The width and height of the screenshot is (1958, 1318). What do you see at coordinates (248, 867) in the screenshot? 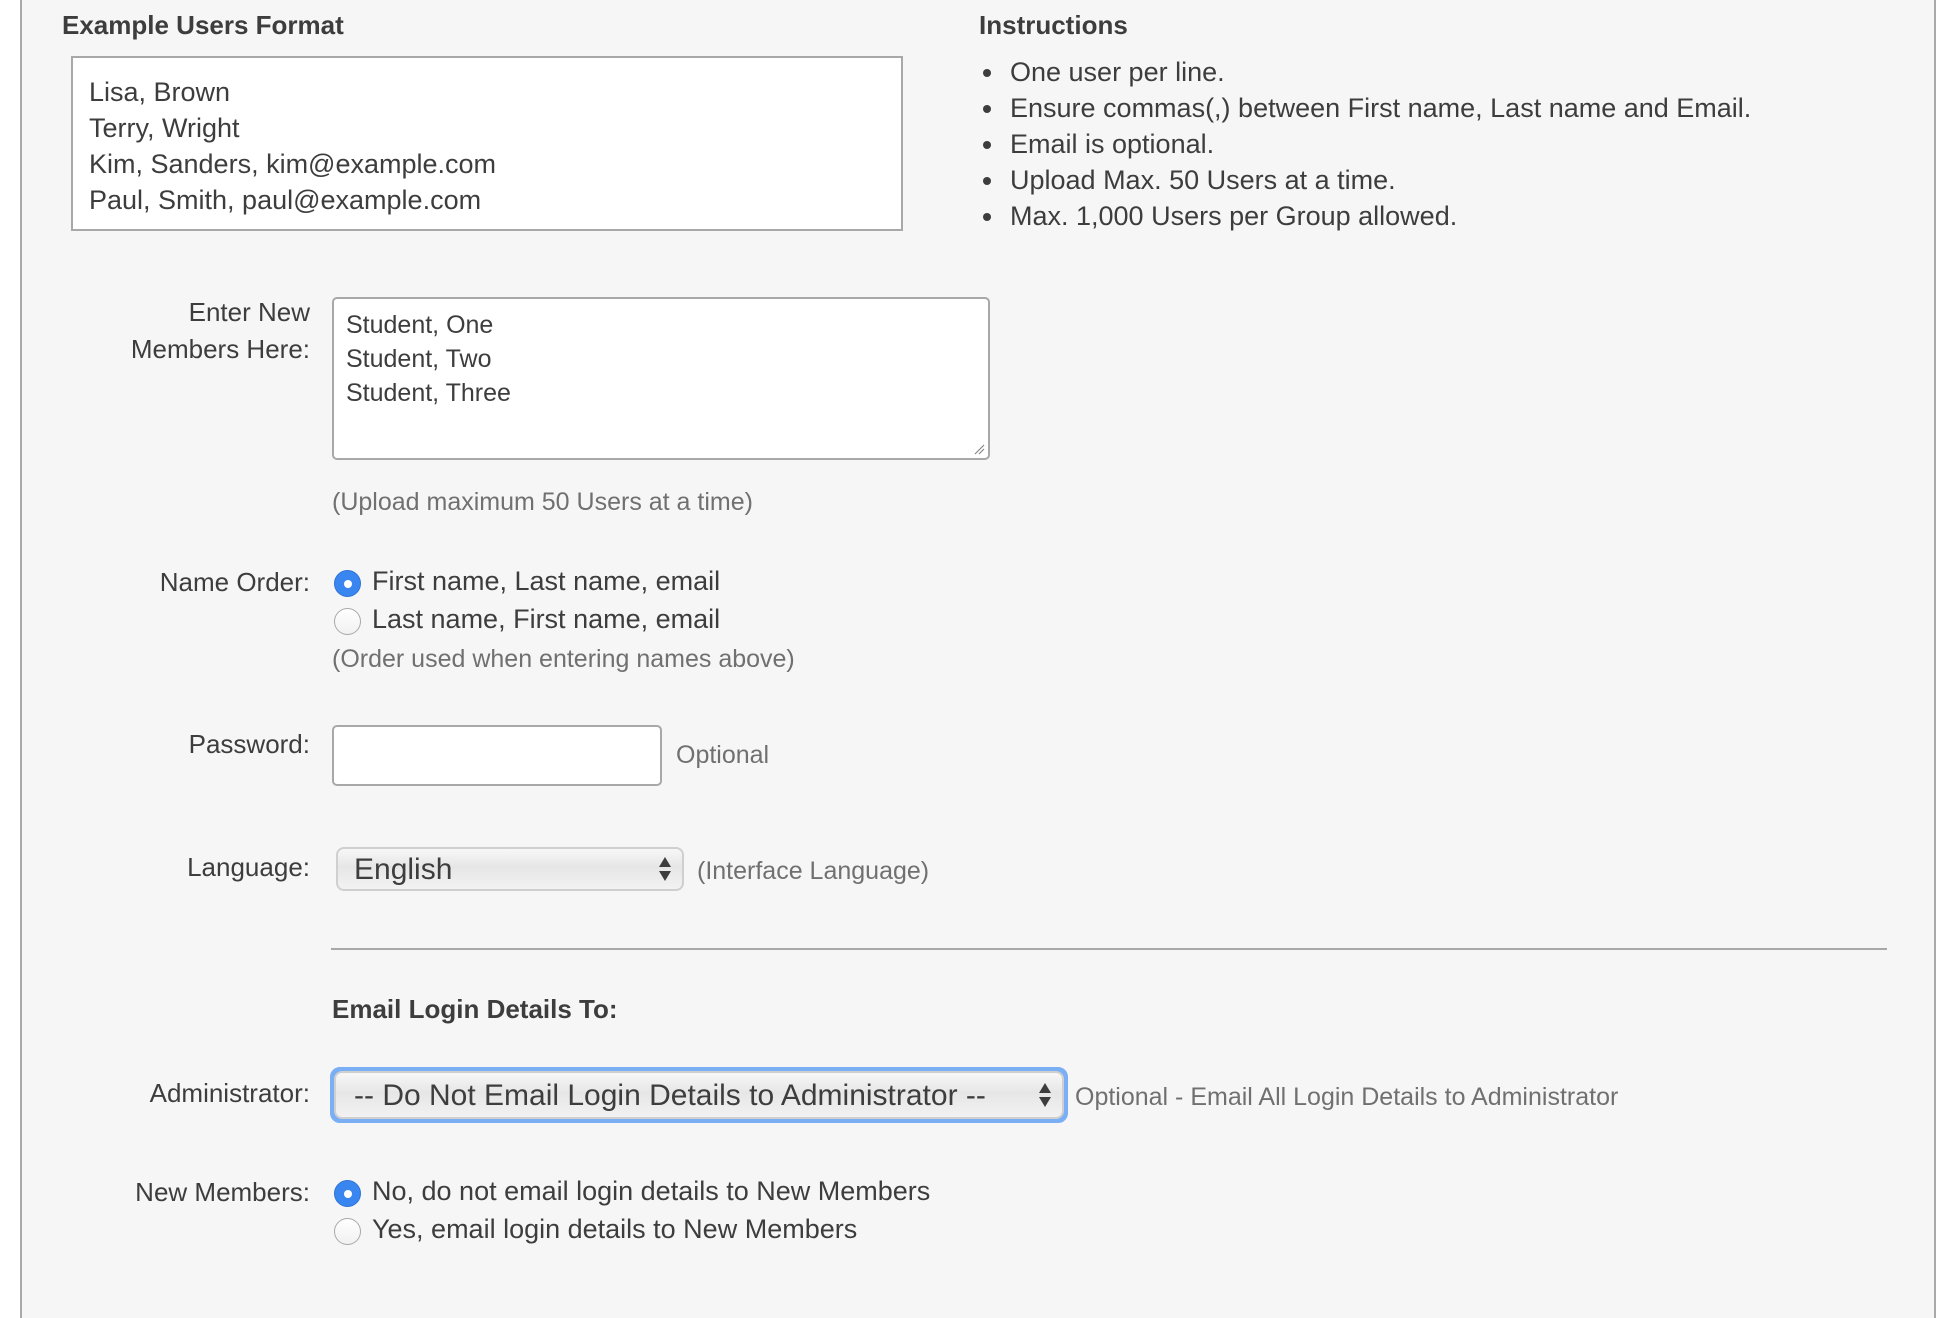
I see `language-label: Language:` at bounding box center [248, 867].